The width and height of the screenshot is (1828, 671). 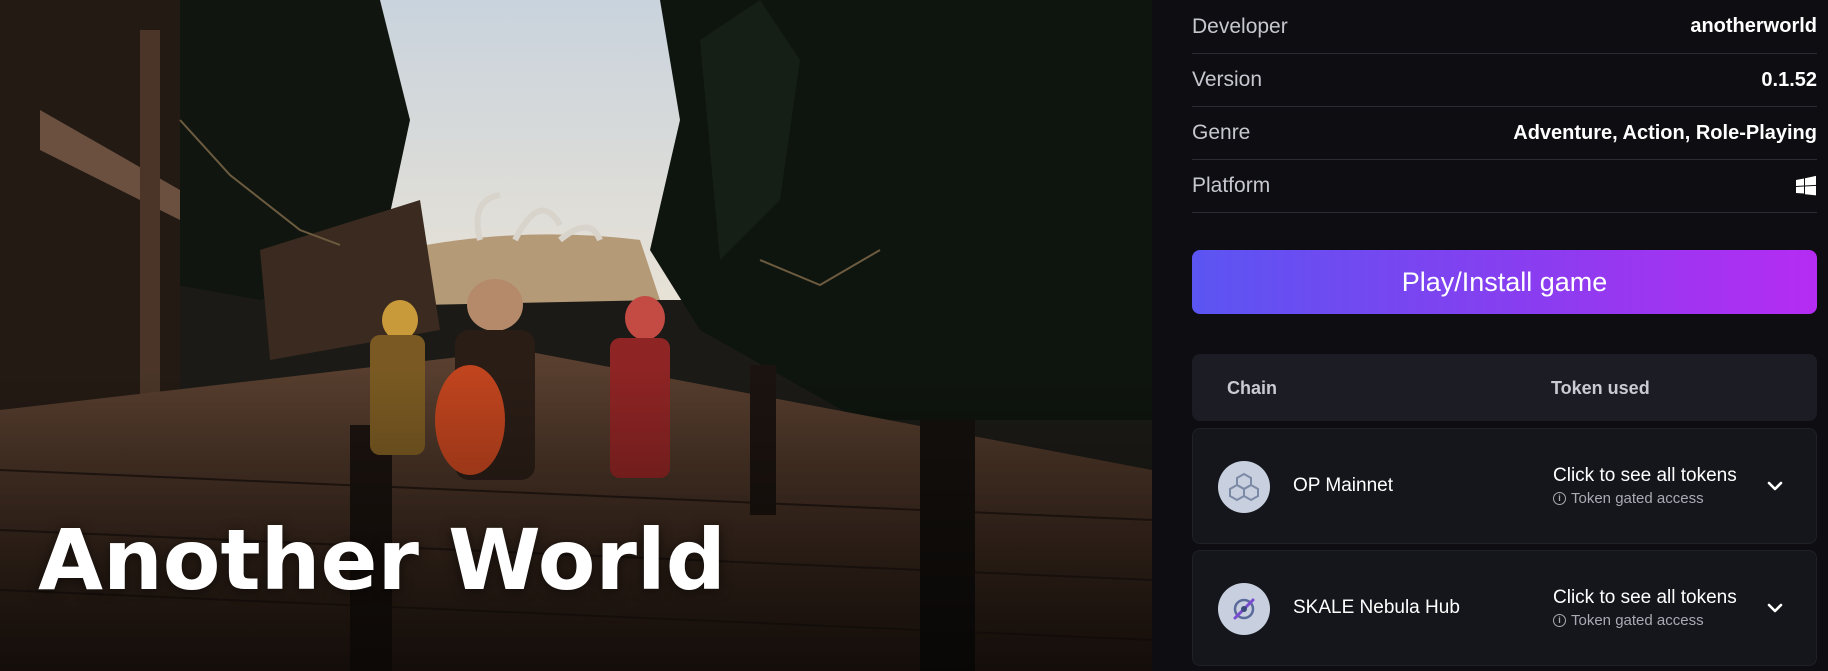 What do you see at coordinates (1244, 487) in the screenshot?
I see `op-mainnet-logo-icon` at bounding box center [1244, 487].